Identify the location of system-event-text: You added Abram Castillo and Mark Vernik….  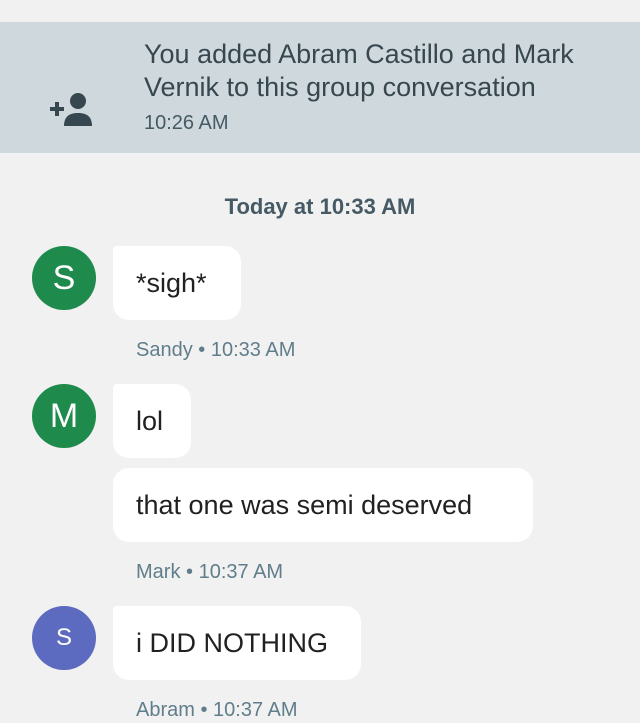
(359, 70).